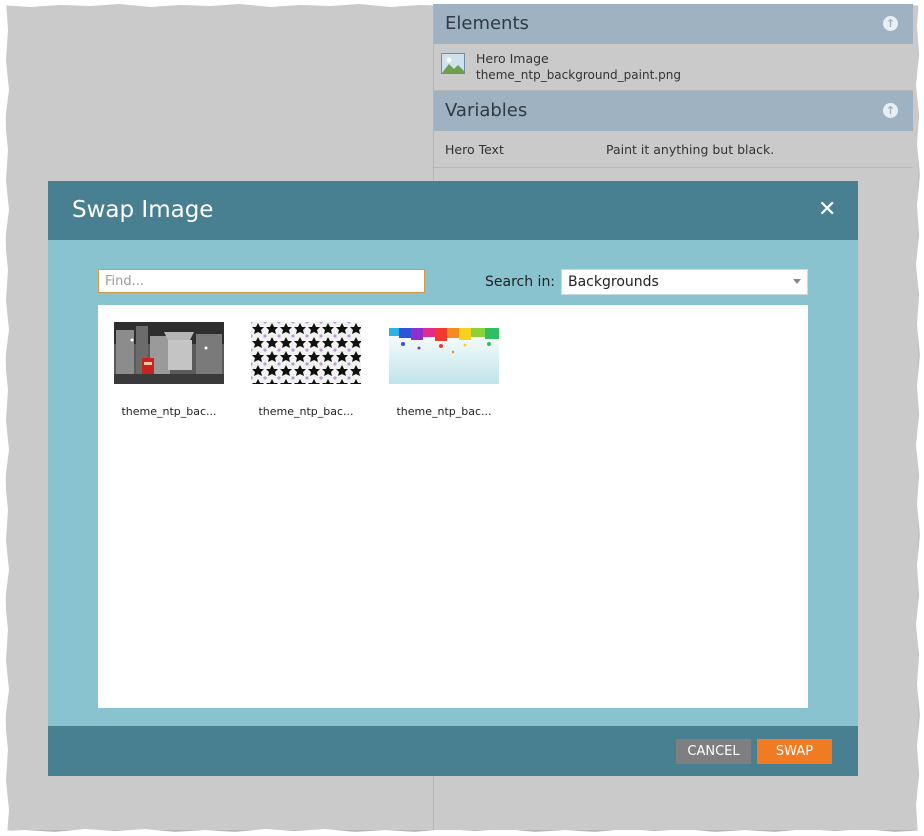  Describe the element at coordinates (487, 23) in the screenshot. I see `elements-header-label: Elements` at that location.